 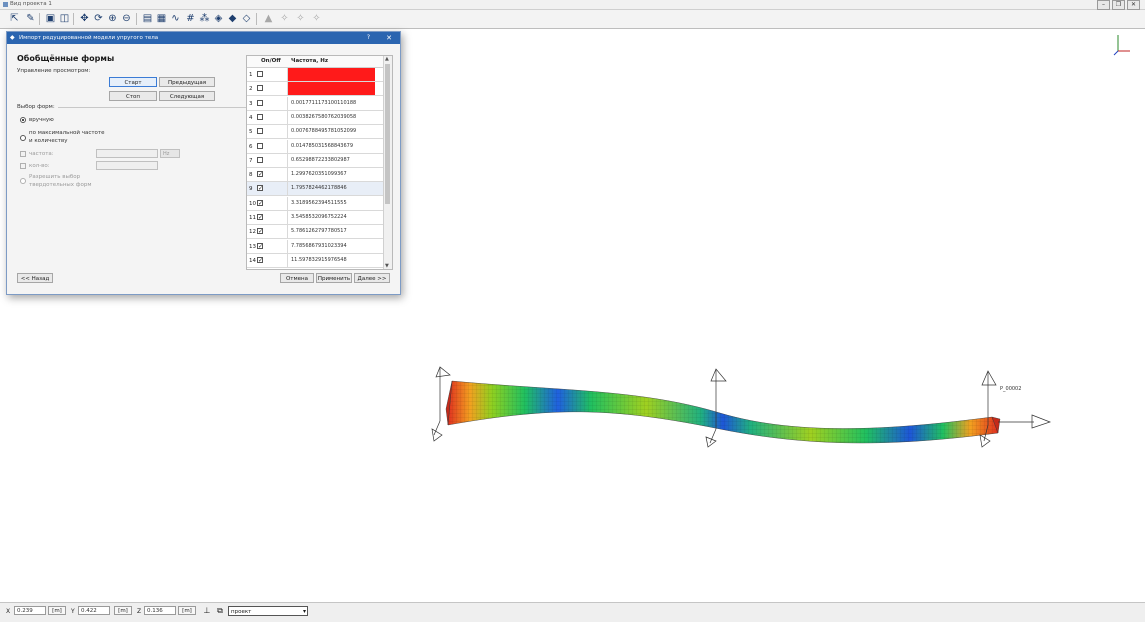 I want to click on table-row: 2, so click(x=315, y=89).